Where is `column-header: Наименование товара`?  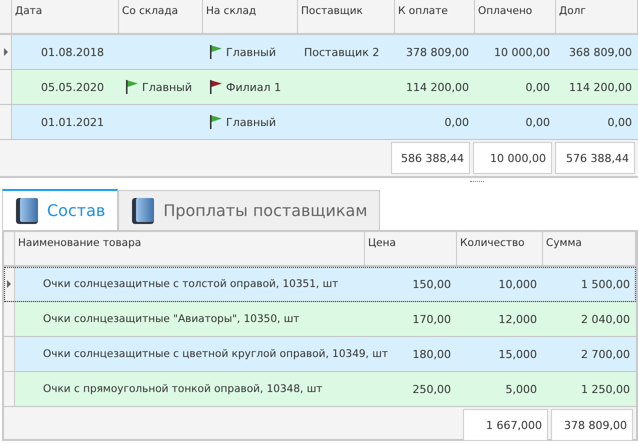
column-header: Наименование товара is located at coordinates (80, 243).